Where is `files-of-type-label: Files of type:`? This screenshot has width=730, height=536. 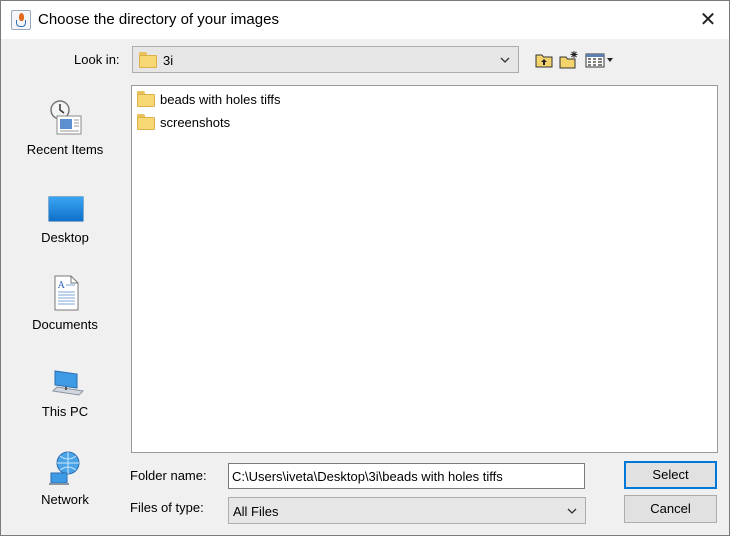
files-of-type-label: Files of type: is located at coordinates (167, 507).